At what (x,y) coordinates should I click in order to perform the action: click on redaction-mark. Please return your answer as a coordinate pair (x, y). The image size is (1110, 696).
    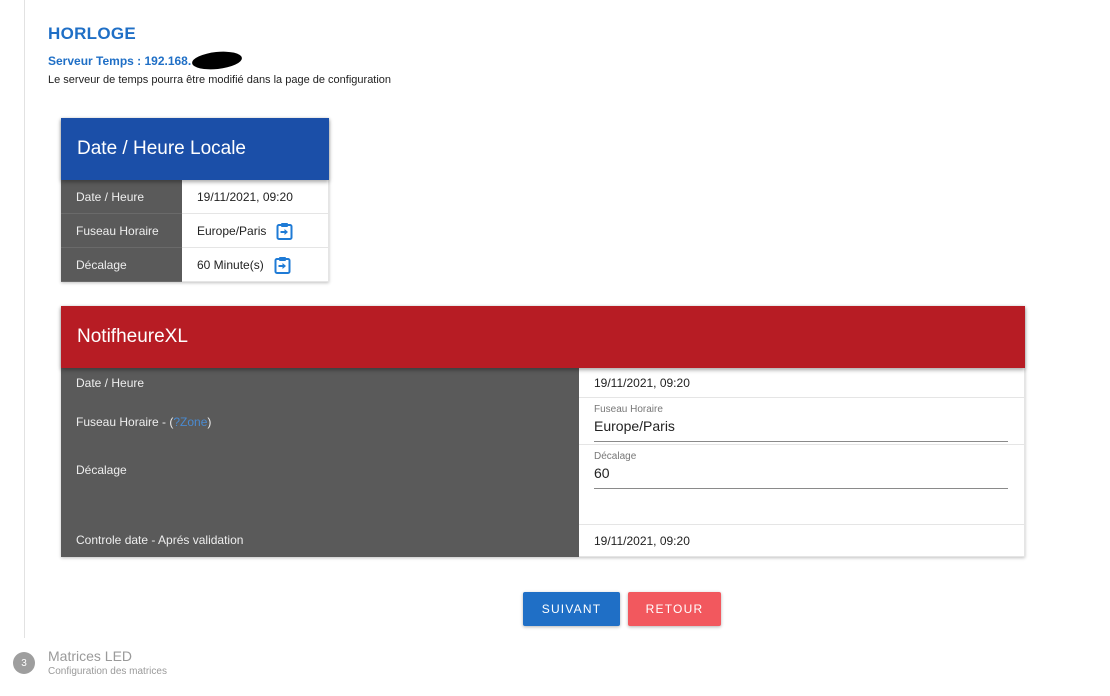
    Looking at the image, I should click on (217, 60).